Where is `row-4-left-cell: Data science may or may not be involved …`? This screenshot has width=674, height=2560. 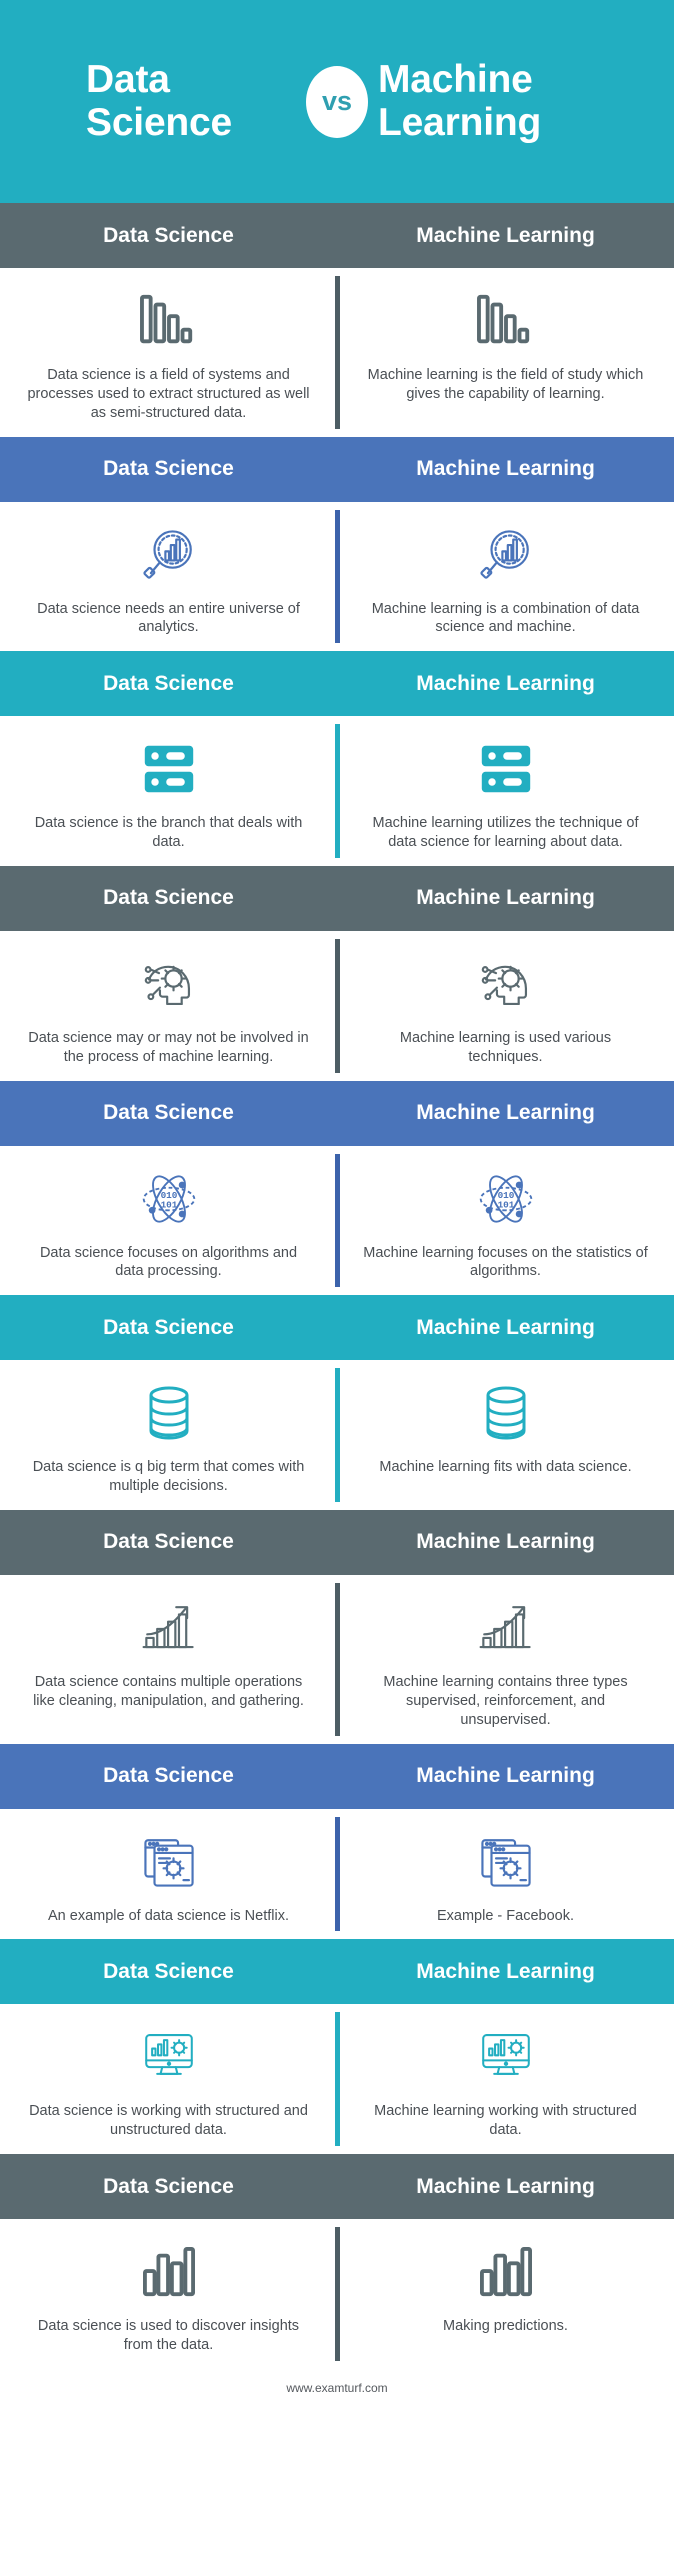 row-4-left-cell: Data science may or may not be involved … is located at coordinates (168, 1006).